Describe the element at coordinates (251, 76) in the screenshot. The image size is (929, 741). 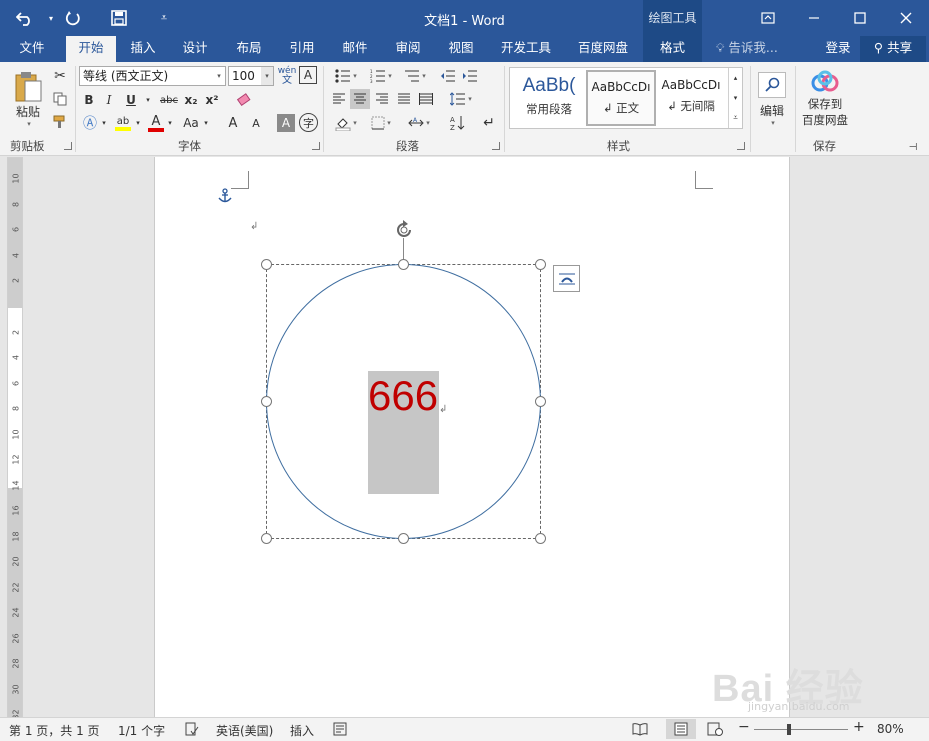
I see `font-size-combo: 100 ▾` at that location.